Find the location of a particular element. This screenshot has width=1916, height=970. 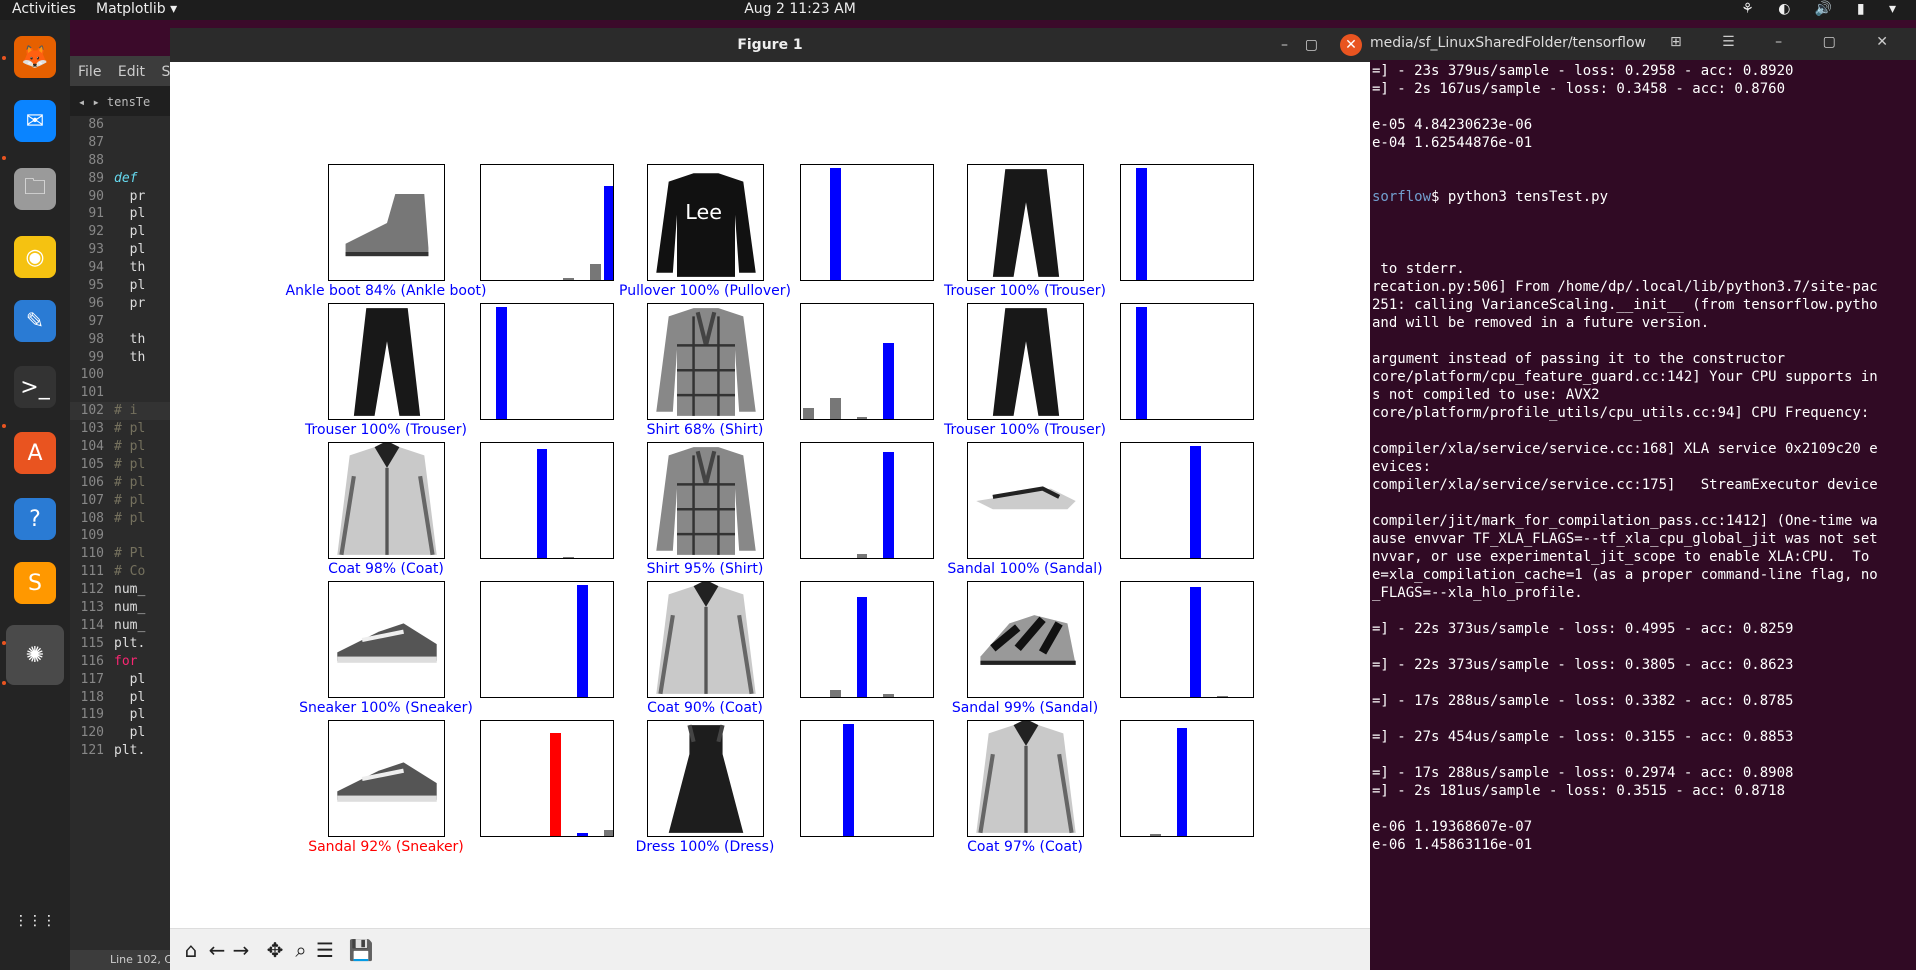

code-line: 121 plt. is located at coordinates (122, 751).